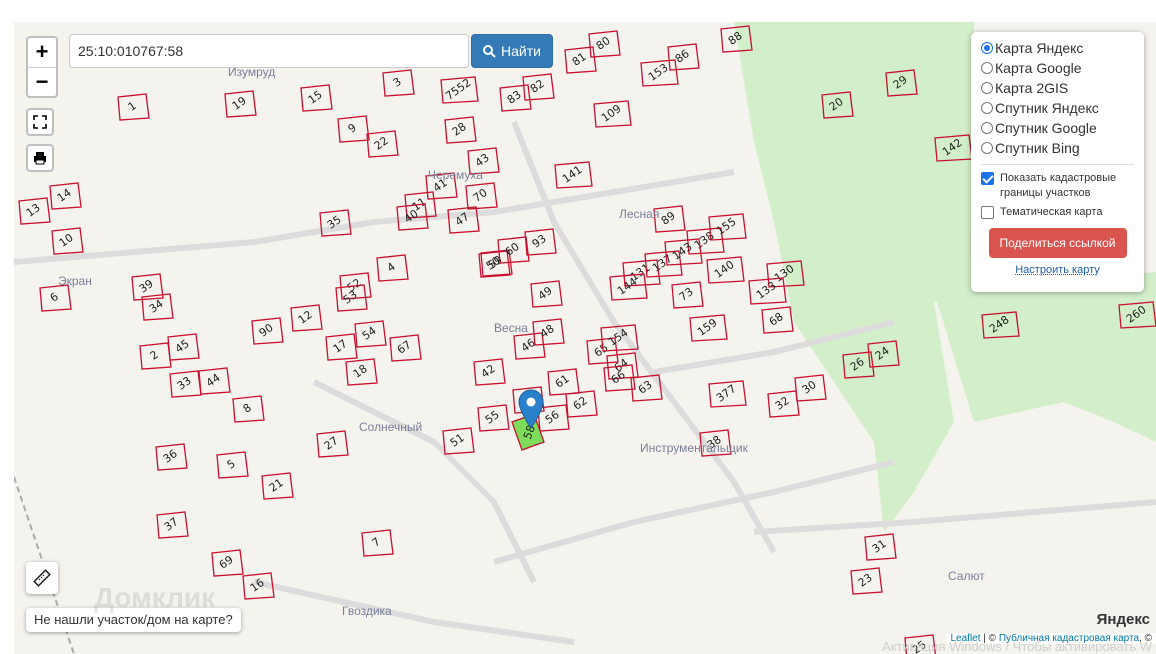 The width and height of the screenshot is (1156, 654). Describe the element at coordinates (529, 346) in the screenshot. I see `cadastral-plot: 46` at that location.